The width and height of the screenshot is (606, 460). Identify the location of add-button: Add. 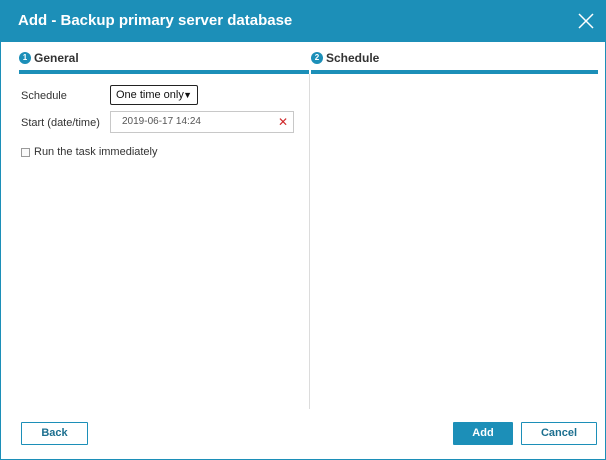
(483, 433).